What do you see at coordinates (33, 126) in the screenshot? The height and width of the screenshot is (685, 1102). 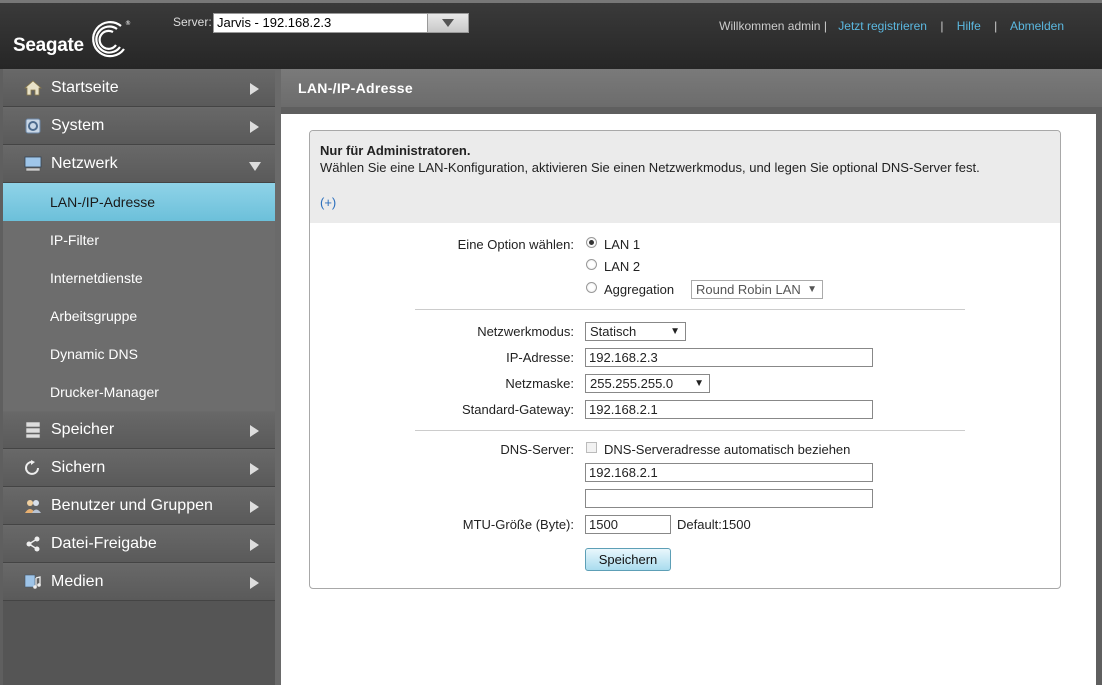 I see `gear-icon` at bounding box center [33, 126].